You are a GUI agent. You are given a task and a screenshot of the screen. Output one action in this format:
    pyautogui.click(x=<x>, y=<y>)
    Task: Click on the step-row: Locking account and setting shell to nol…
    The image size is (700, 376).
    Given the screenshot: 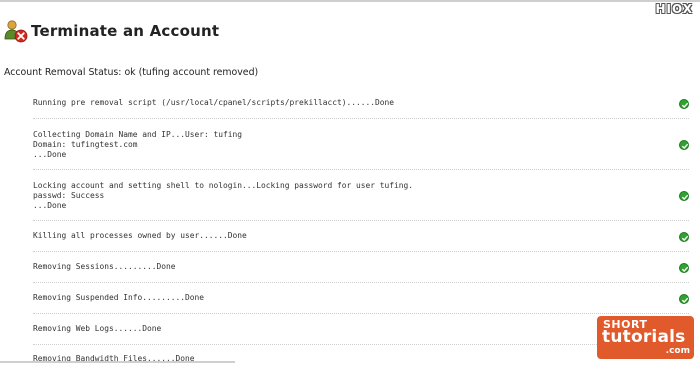 What is the action you would take?
    pyautogui.click(x=361, y=195)
    